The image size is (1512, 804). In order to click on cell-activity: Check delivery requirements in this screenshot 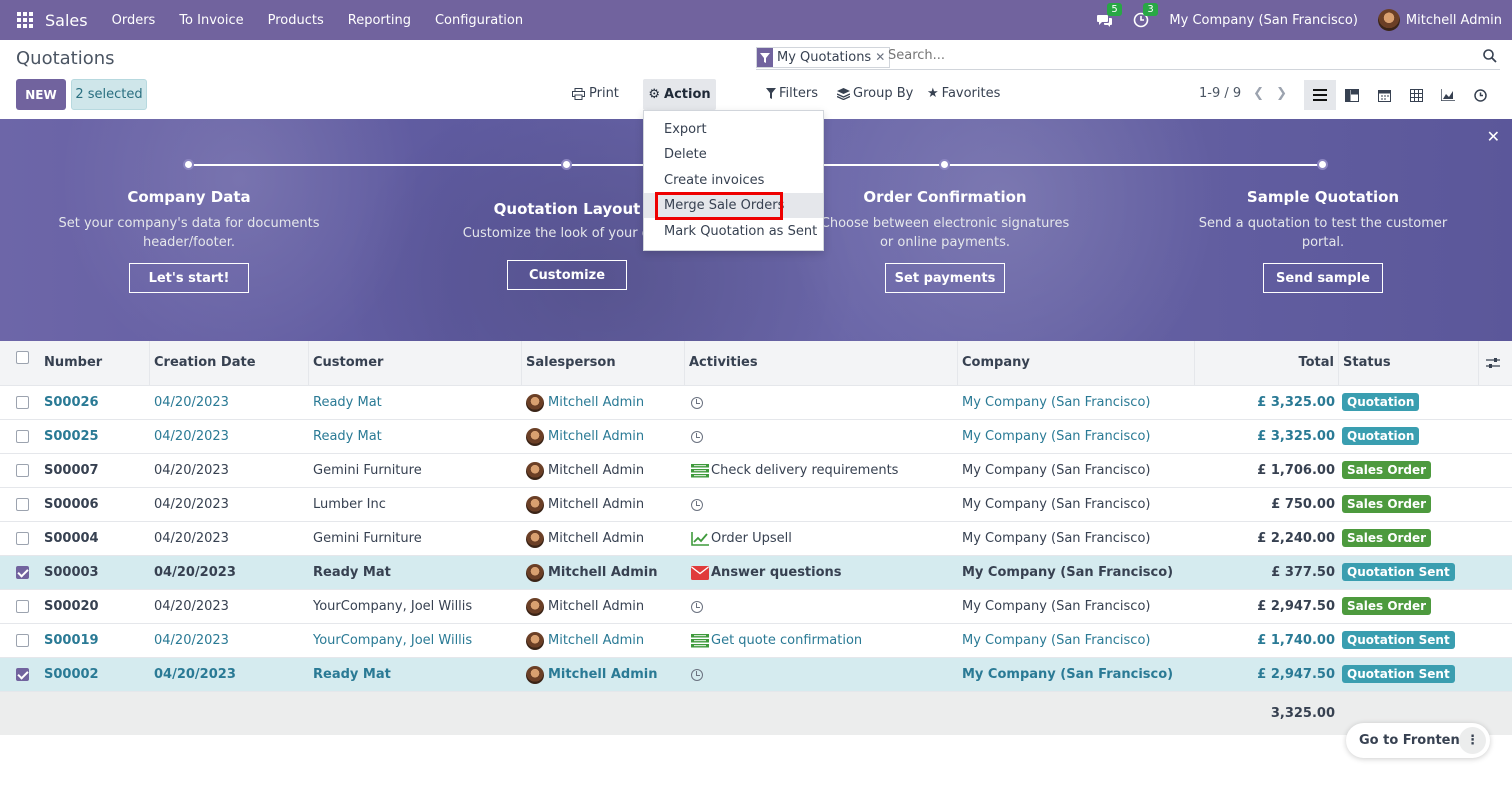, I will do `click(794, 470)`.